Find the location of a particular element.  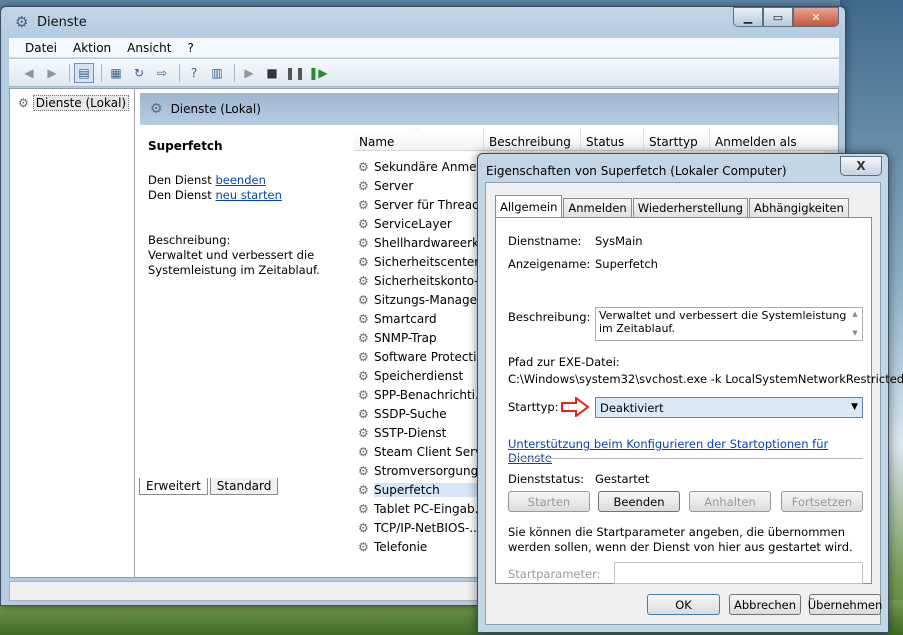

detail-service-name: Superfetch is located at coordinates (185, 146).